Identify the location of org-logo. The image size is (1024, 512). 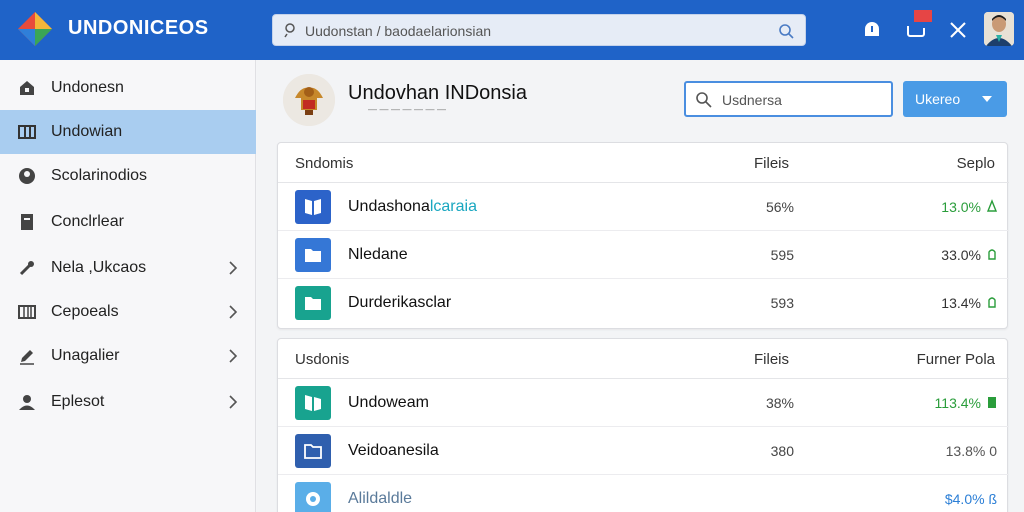
(309, 100).